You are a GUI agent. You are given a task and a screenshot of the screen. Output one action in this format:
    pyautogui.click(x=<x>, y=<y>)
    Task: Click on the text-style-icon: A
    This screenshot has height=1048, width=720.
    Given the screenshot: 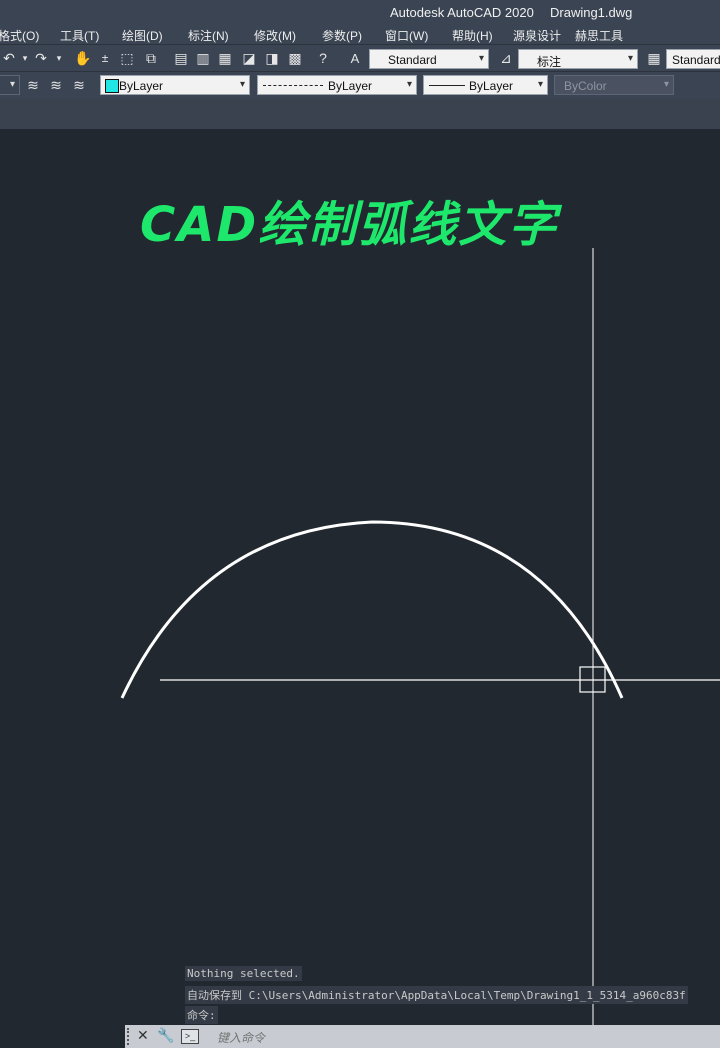 What is the action you would take?
    pyautogui.click(x=355, y=58)
    